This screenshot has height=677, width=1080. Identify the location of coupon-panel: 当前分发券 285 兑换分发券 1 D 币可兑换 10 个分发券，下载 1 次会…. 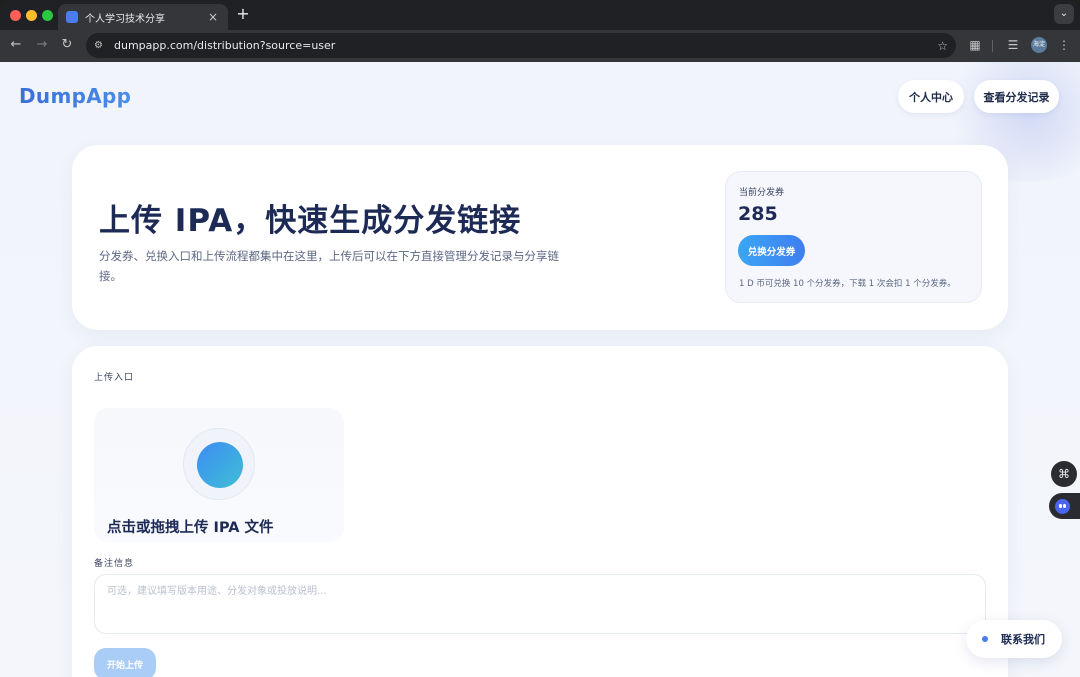
(853, 237).